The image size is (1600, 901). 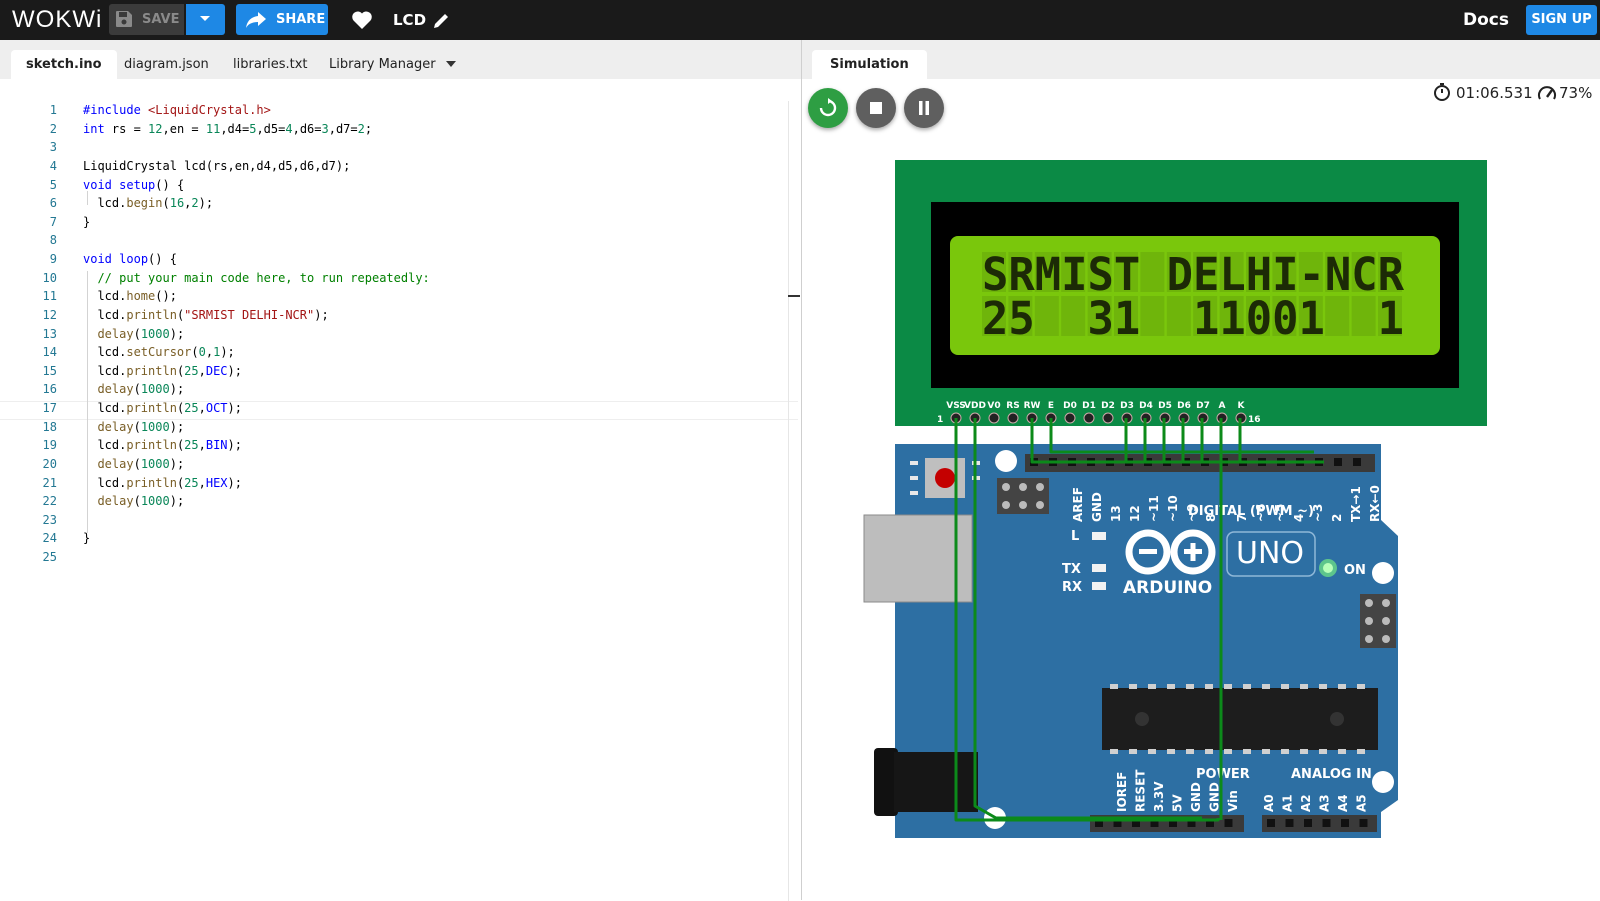 What do you see at coordinates (975, 406) in the screenshot?
I see `lcd-pin-label: VDD` at bounding box center [975, 406].